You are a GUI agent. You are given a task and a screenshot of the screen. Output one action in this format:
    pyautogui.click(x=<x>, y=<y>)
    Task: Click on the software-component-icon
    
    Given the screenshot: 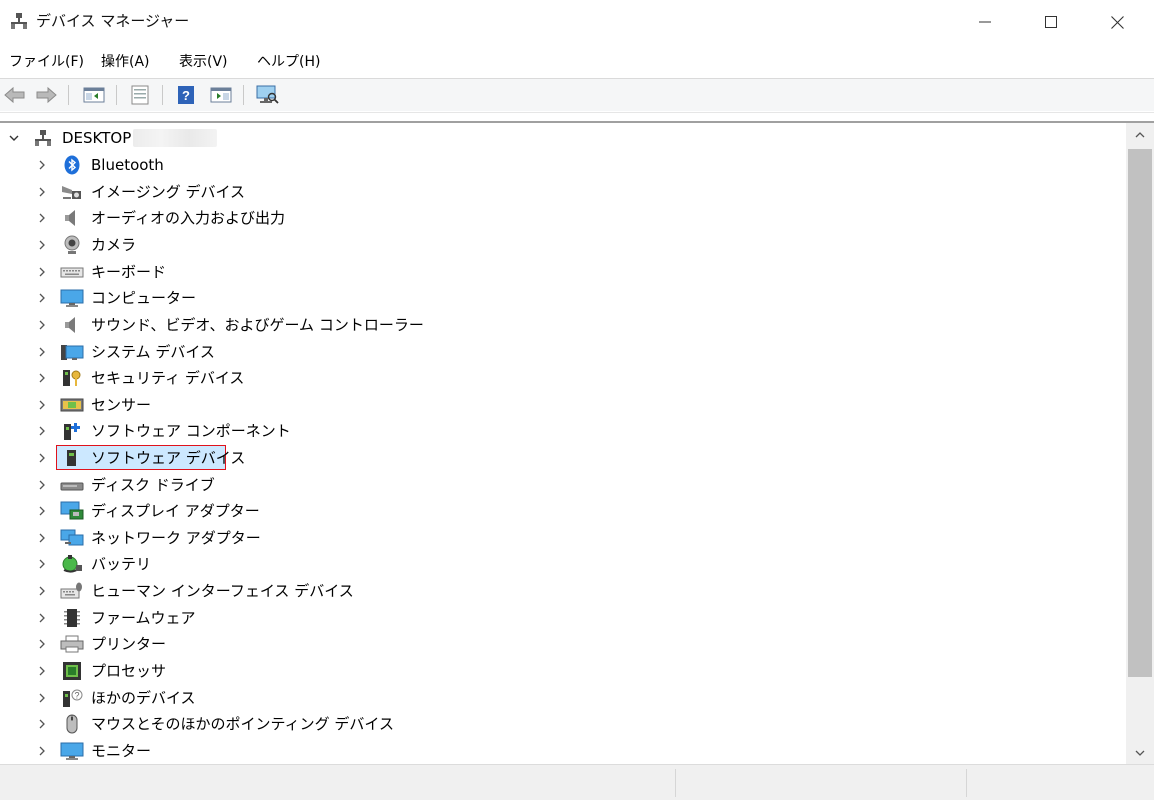 What is the action you would take?
    pyautogui.click(x=72, y=431)
    